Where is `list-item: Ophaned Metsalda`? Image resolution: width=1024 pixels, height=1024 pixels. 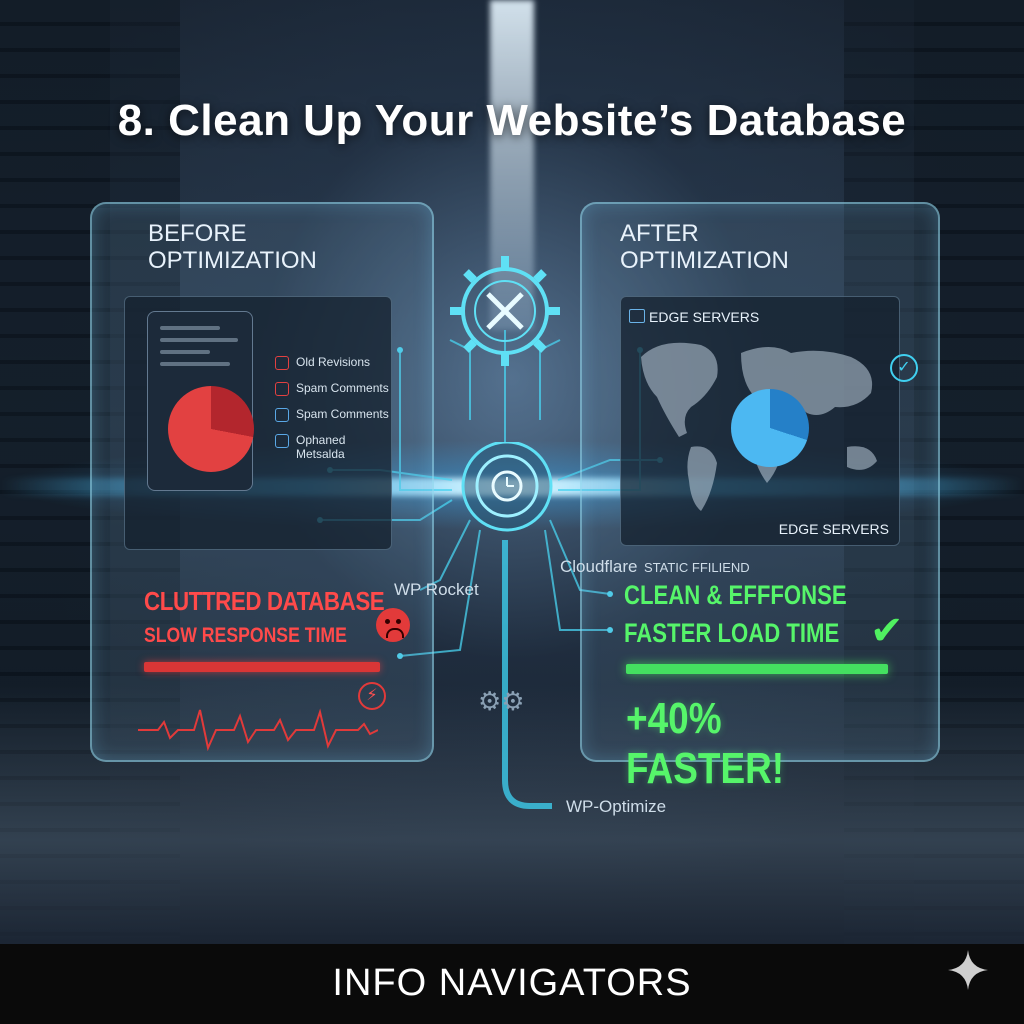 list-item: Ophaned Metsalda is located at coordinates (332, 447).